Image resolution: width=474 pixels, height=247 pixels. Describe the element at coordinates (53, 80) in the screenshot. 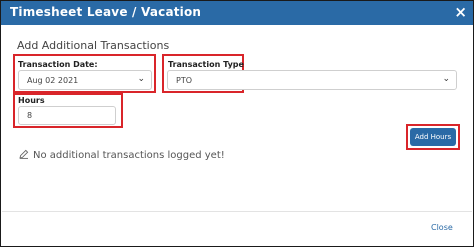

I see `transaction-date-value: Aug 02 2021` at that location.